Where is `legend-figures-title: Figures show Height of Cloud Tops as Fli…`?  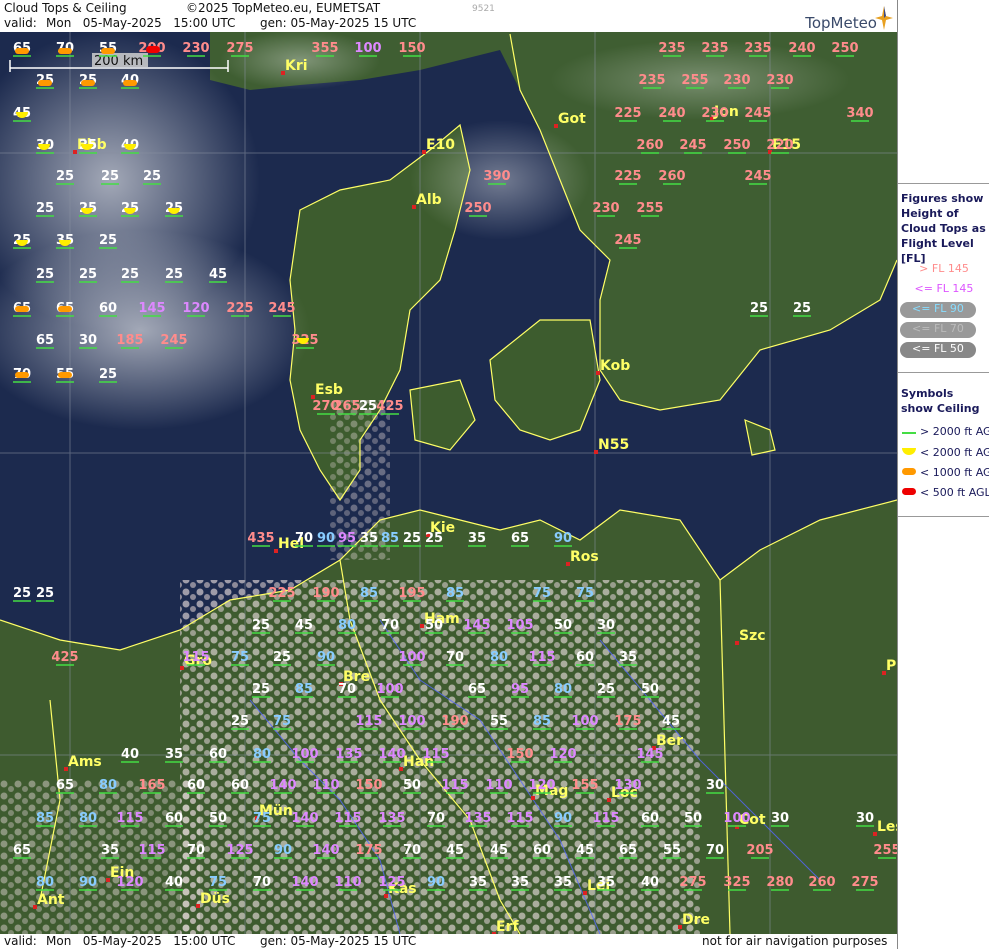 legend-figures-title: Figures show Height of Cloud Tops as Fli… is located at coordinates (943, 228).